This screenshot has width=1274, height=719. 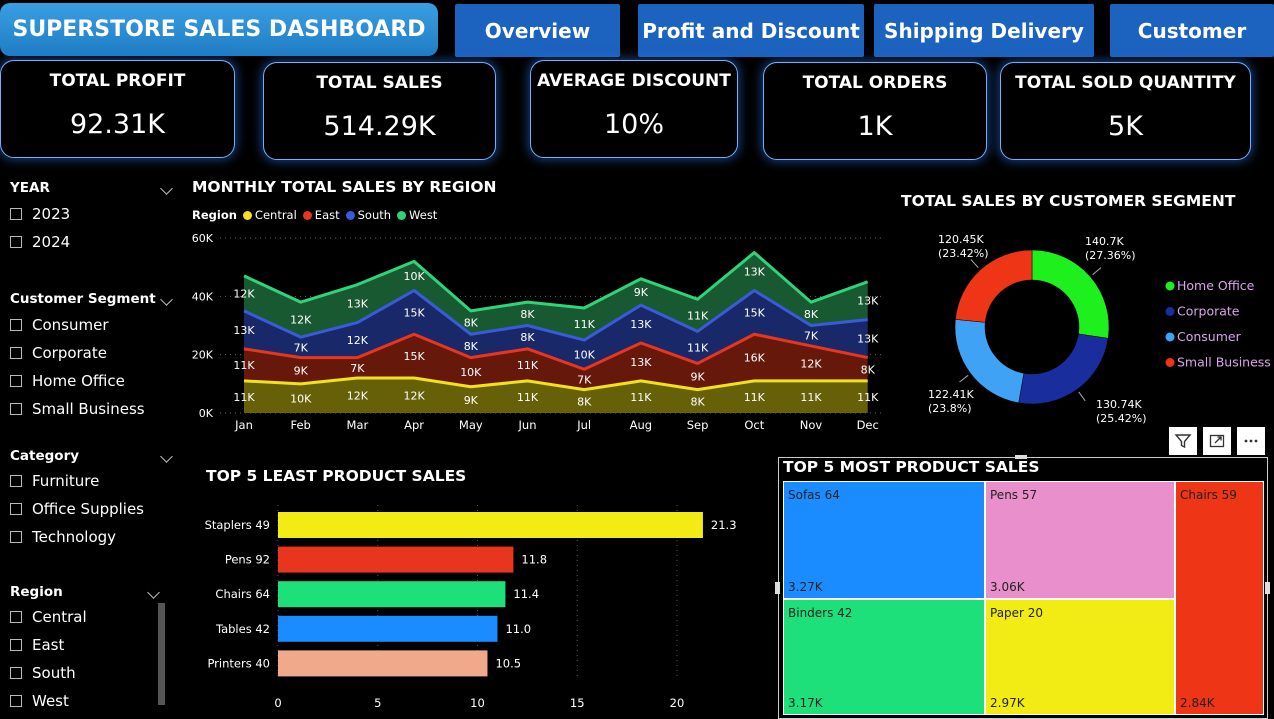 I want to click on slicer-option: Furniture, so click(x=92, y=481).